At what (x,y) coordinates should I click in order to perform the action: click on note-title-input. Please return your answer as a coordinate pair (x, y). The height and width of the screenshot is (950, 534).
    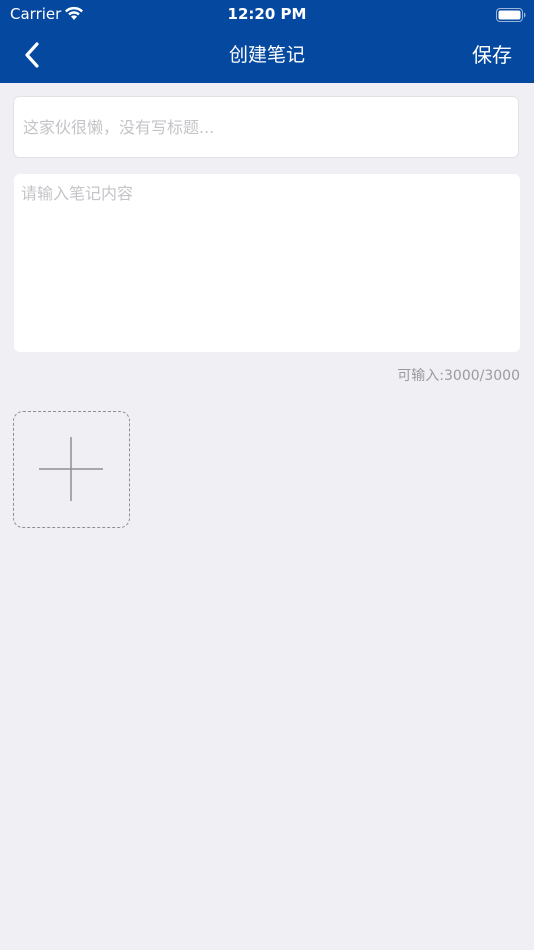
    Looking at the image, I should click on (263, 127).